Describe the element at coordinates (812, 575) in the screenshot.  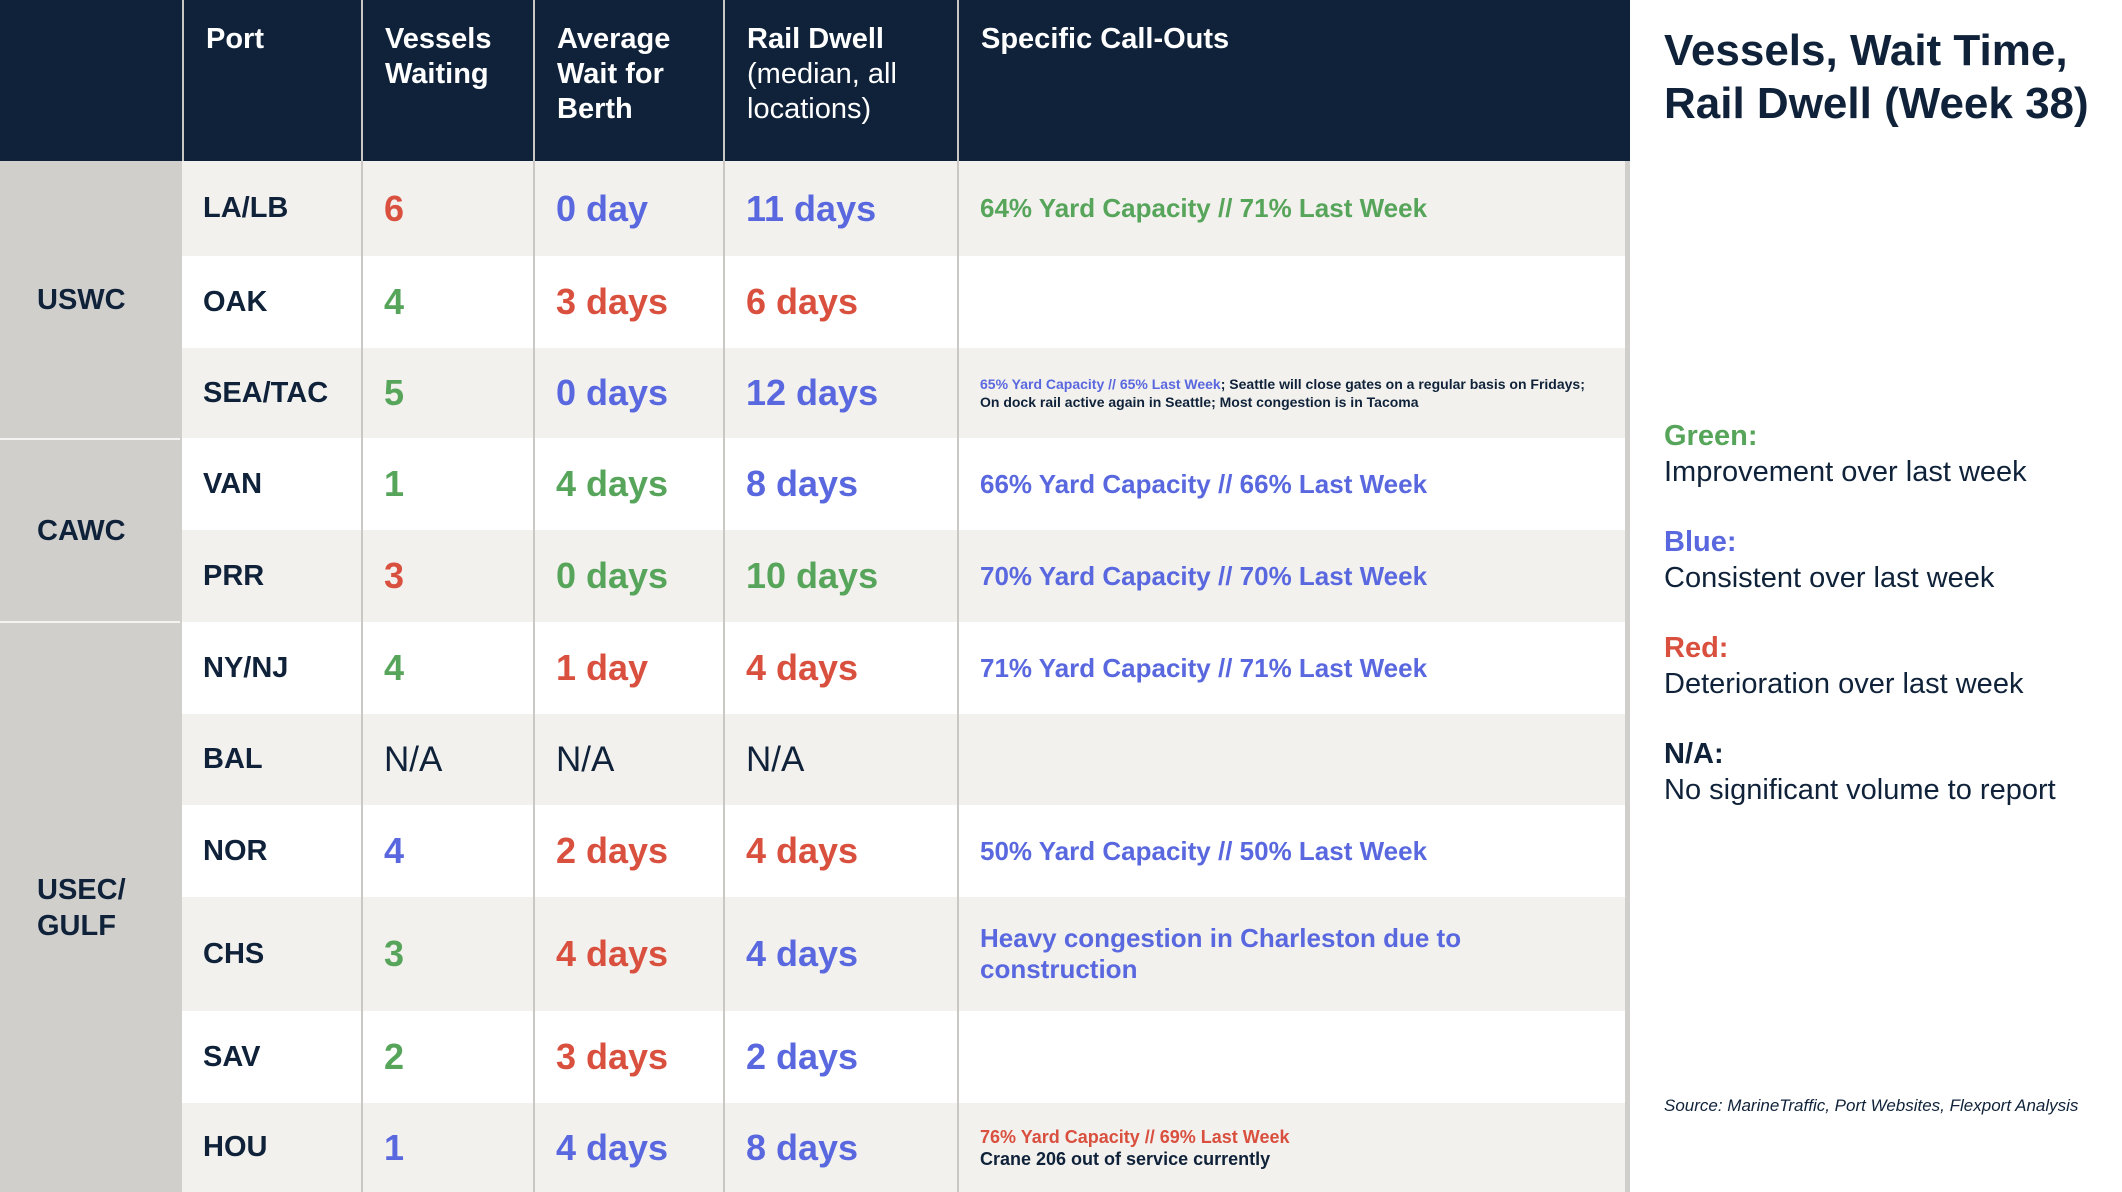
I see `rail-dwell-value: 10 days` at that location.